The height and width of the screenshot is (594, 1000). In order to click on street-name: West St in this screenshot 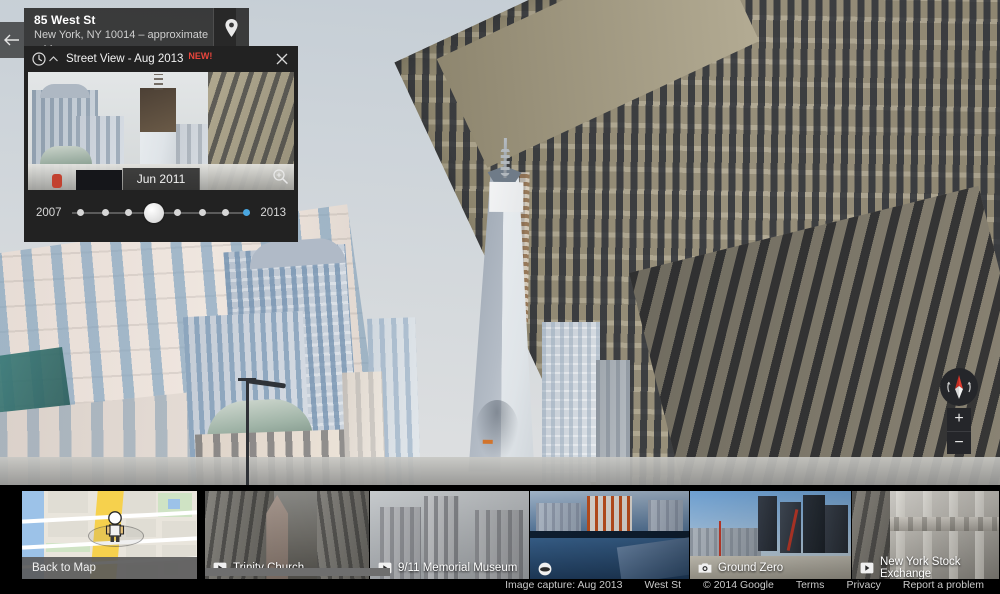, I will do `click(663, 585)`.